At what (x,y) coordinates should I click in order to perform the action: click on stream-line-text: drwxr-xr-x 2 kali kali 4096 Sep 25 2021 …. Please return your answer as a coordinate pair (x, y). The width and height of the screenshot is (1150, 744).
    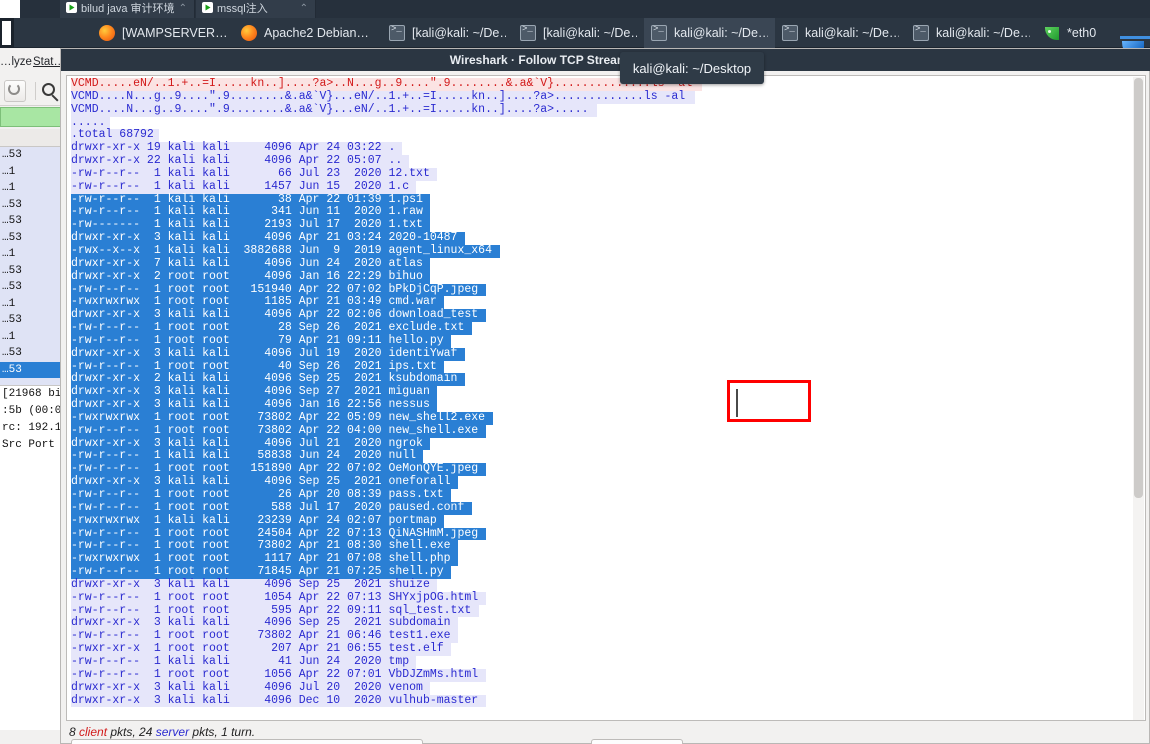
    Looking at the image, I should click on (264, 379).